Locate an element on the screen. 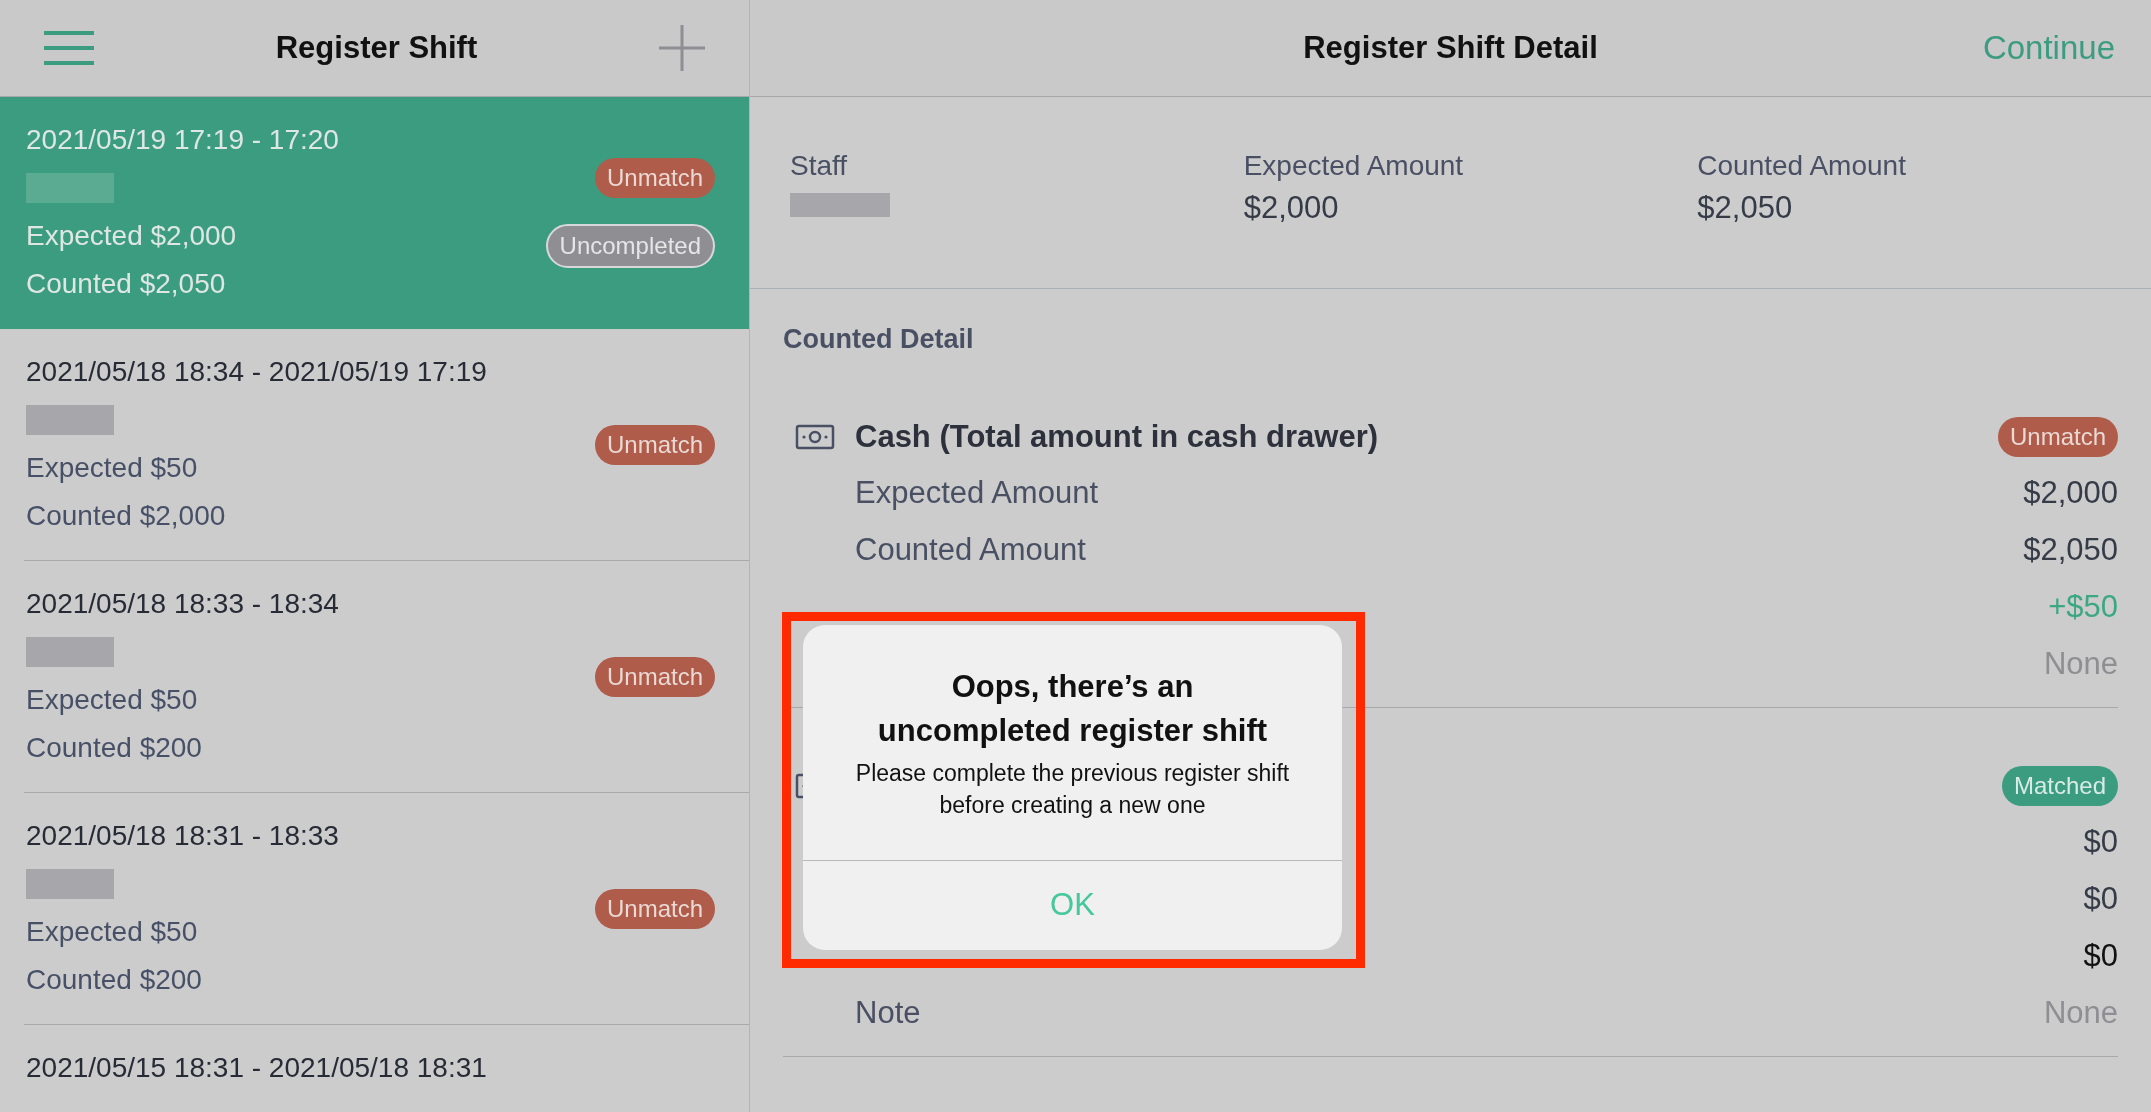 Image resolution: width=2151 pixels, height=1112 pixels. summary-label: Expected Amount is located at coordinates (1354, 166).